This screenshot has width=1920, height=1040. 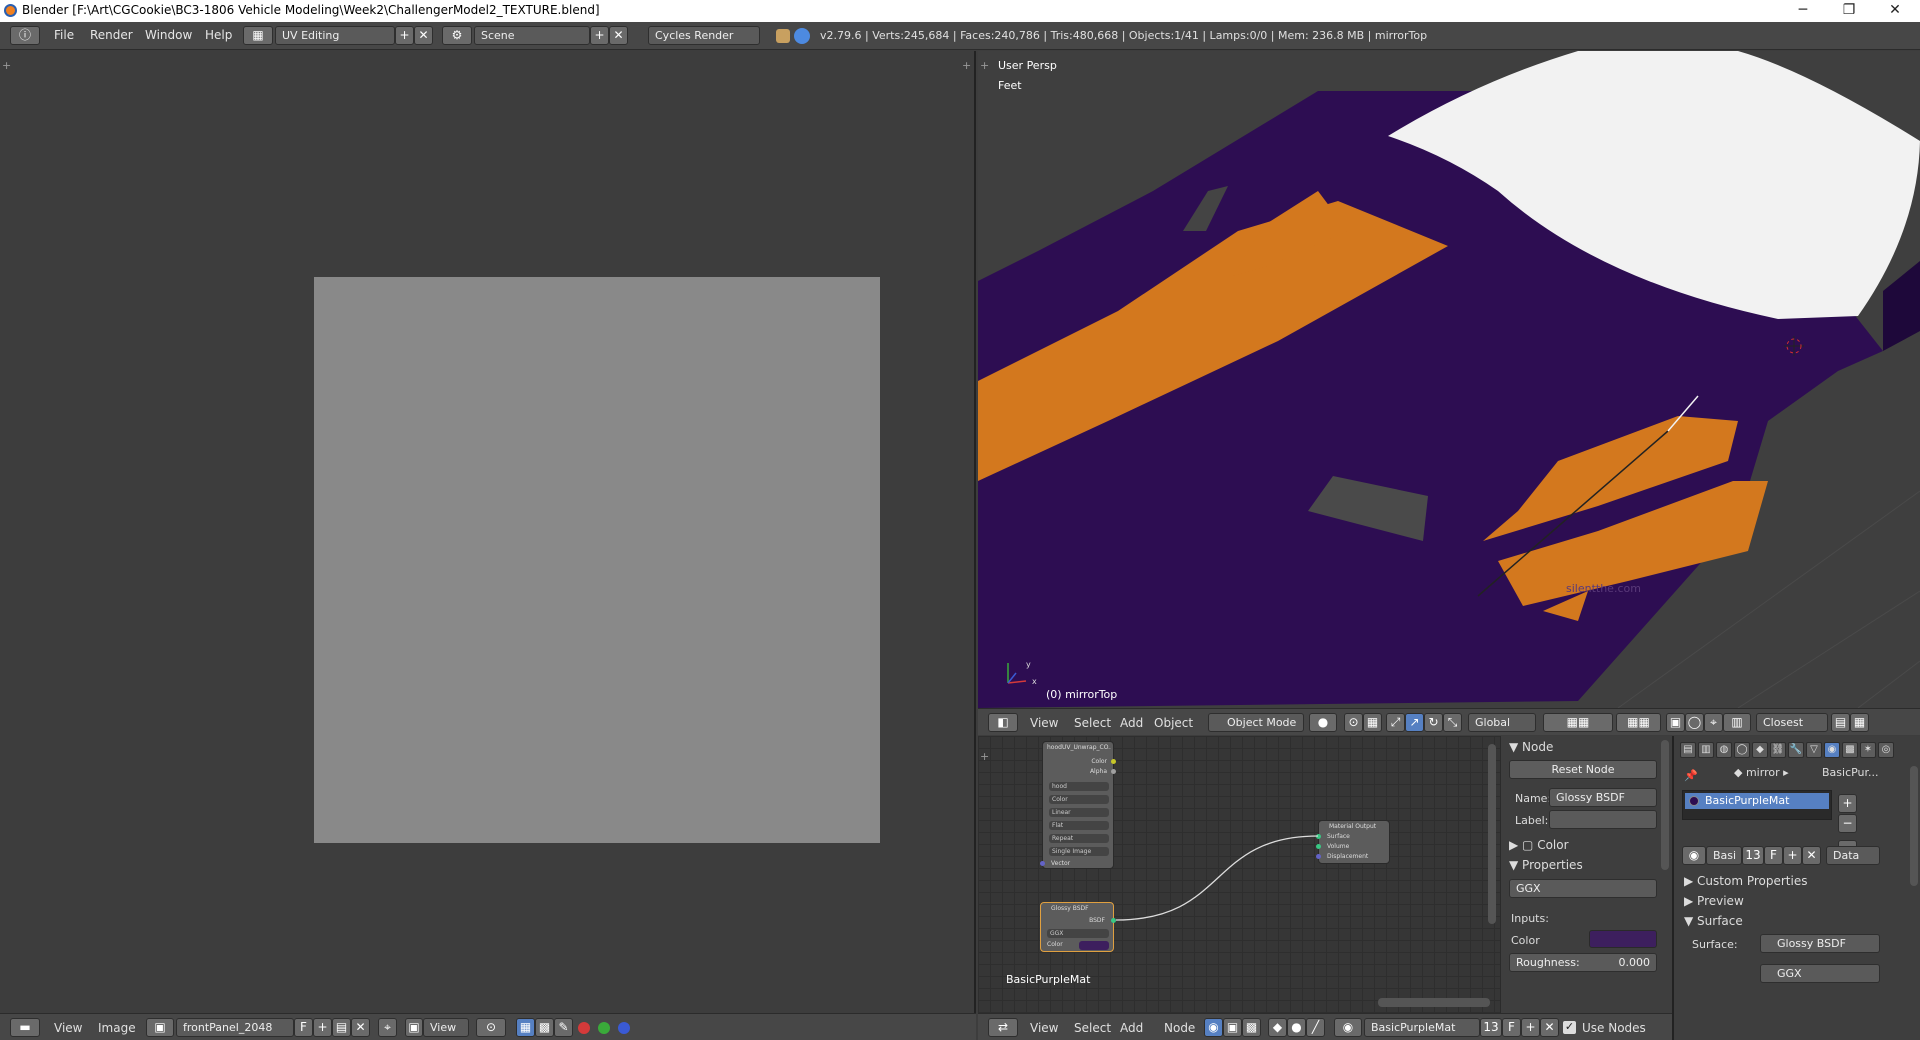 What do you see at coordinates (6, 65) in the screenshot?
I see `toolshelf-toggle-icon: +` at bounding box center [6, 65].